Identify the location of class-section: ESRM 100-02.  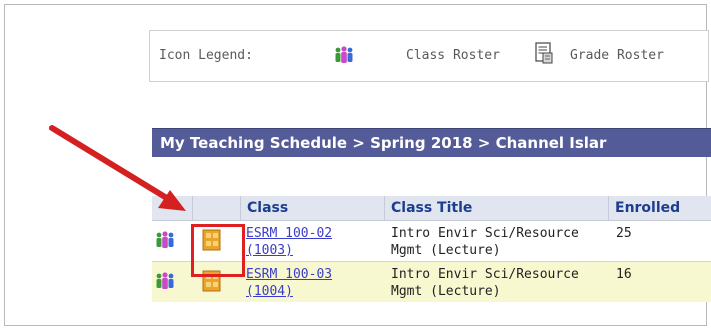
(289, 233).